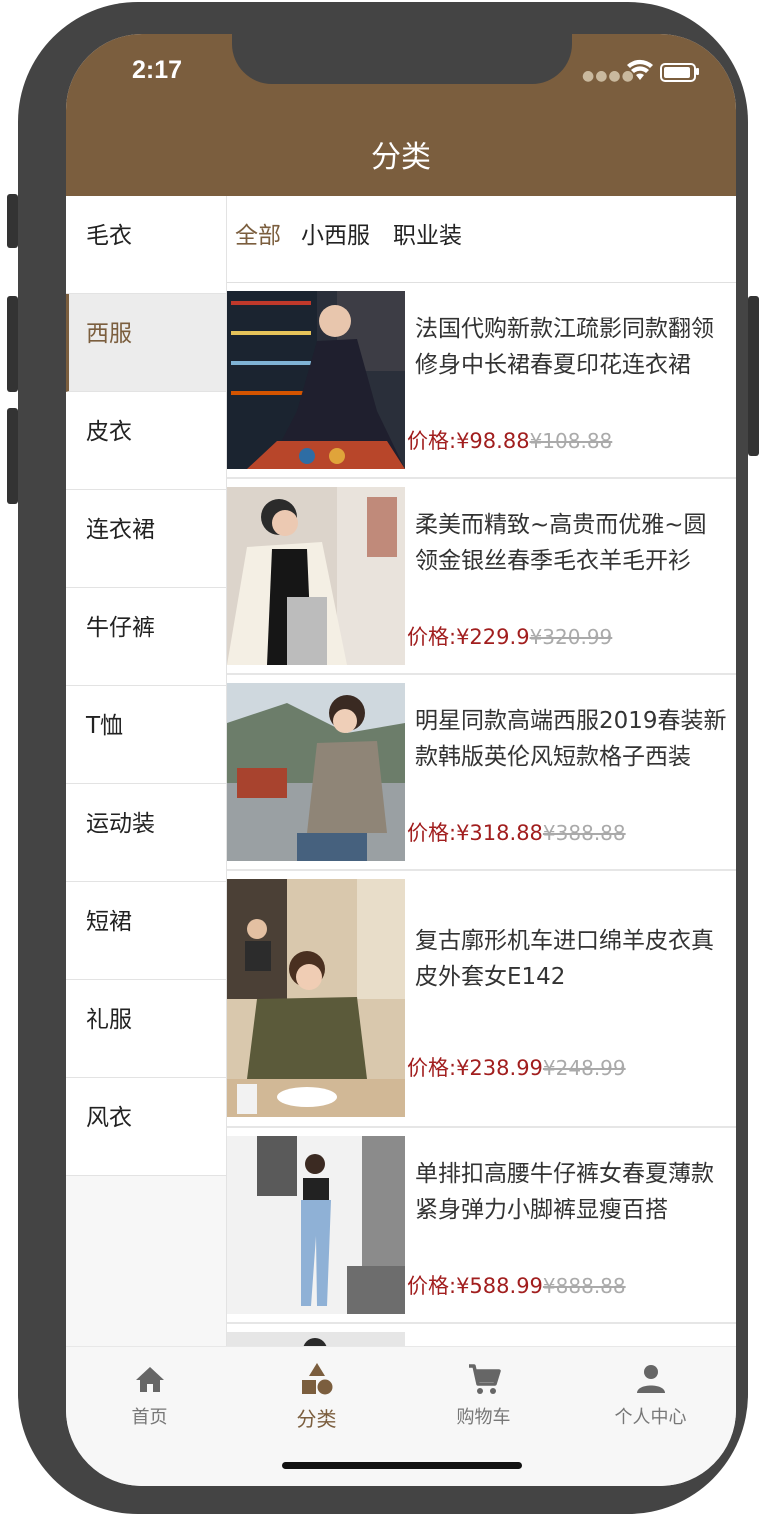 The width and height of the screenshot is (766, 1516). I want to click on price-current: 价格:¥229.9, so click(468, 637).